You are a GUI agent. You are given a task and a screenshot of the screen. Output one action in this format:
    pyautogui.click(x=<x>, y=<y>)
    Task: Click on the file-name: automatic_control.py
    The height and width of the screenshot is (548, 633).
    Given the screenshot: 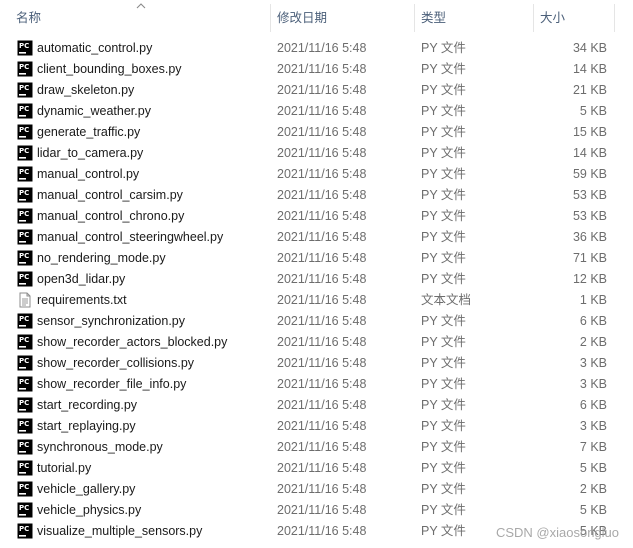 What is the action you would take?
    pyautogui.click(x=95, y=48)
    